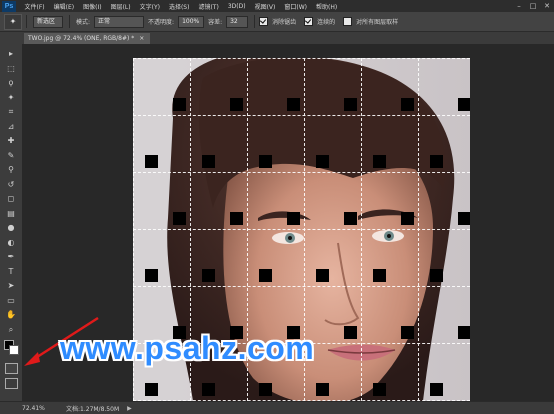 The height and width of the screenshot is (414, 554). Describe the element at coordinates (14, 350) in the screenshot. I see `background-color-swatch` at that location.